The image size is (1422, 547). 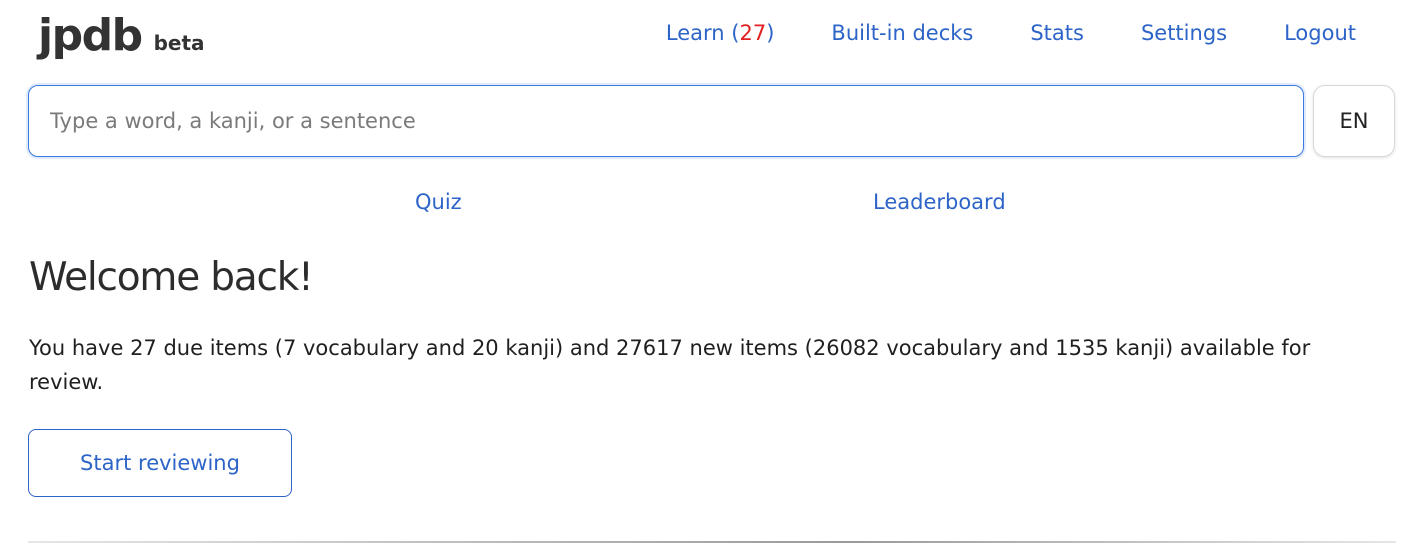 I want to click on nav-logout-link: Logout, so click(x=1320, y=33).